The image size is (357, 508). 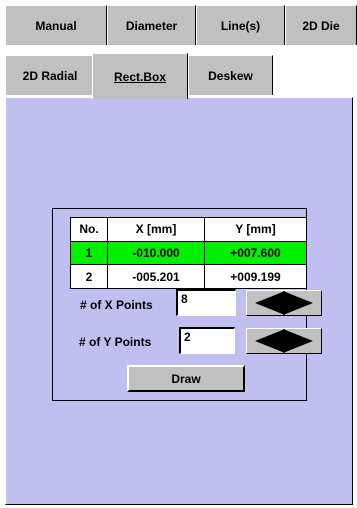 I want to click on tab-label: Rect.Box, so click(x=139, y=76).